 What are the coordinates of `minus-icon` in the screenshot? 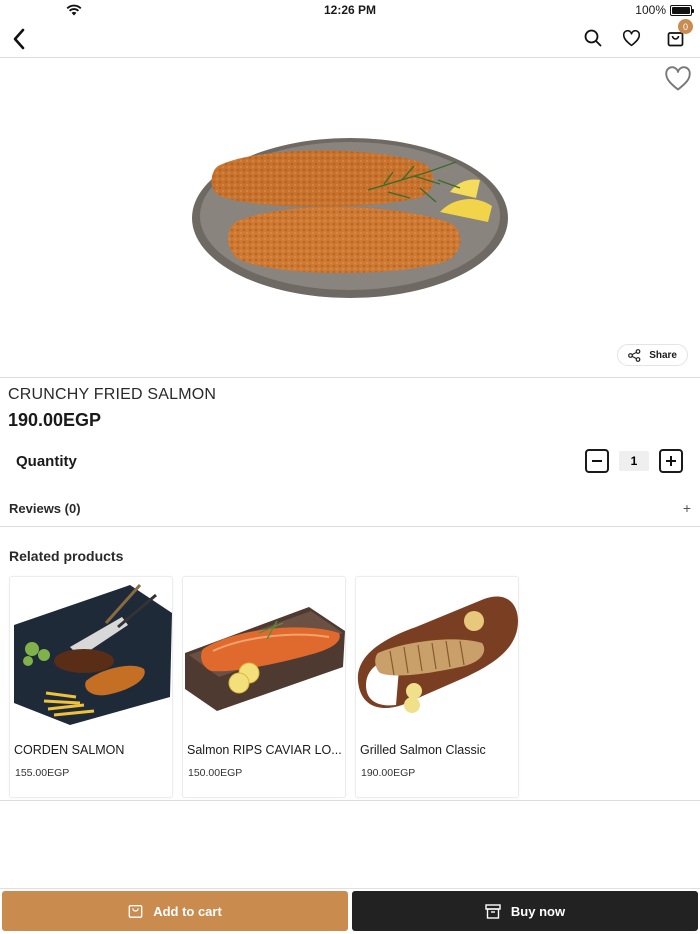 It's located at (597, 461).